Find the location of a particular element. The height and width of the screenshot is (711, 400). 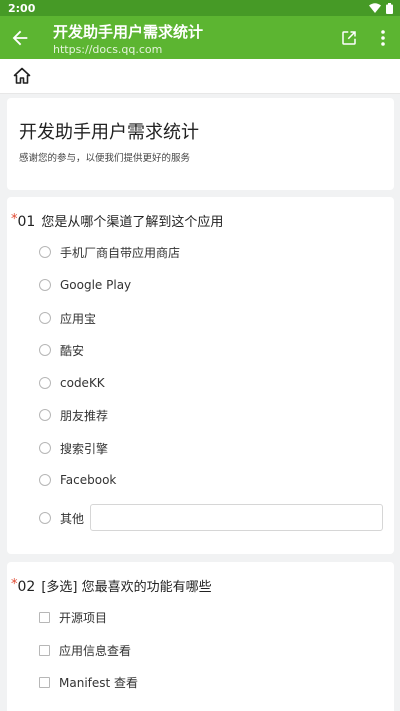

option-label: 手机厂商自带应用商店 is located at coordinates (120, 252).